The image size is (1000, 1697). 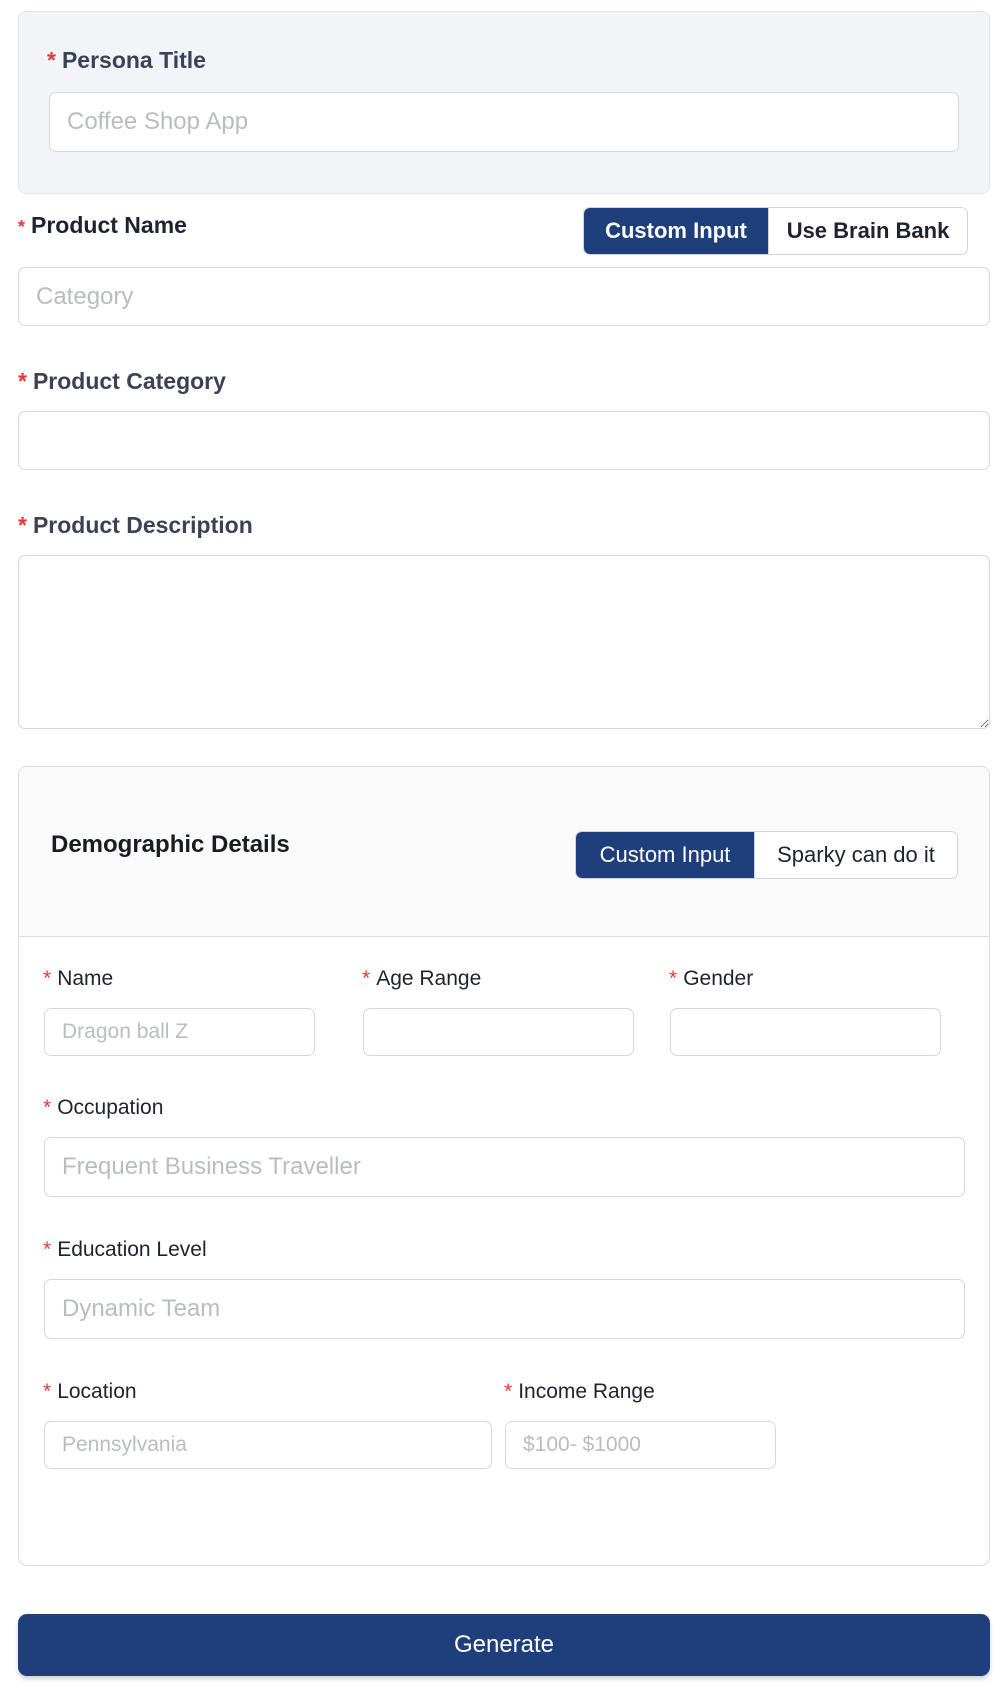 I want to click on gender-label: * Gender, so click(x=711, y=978).